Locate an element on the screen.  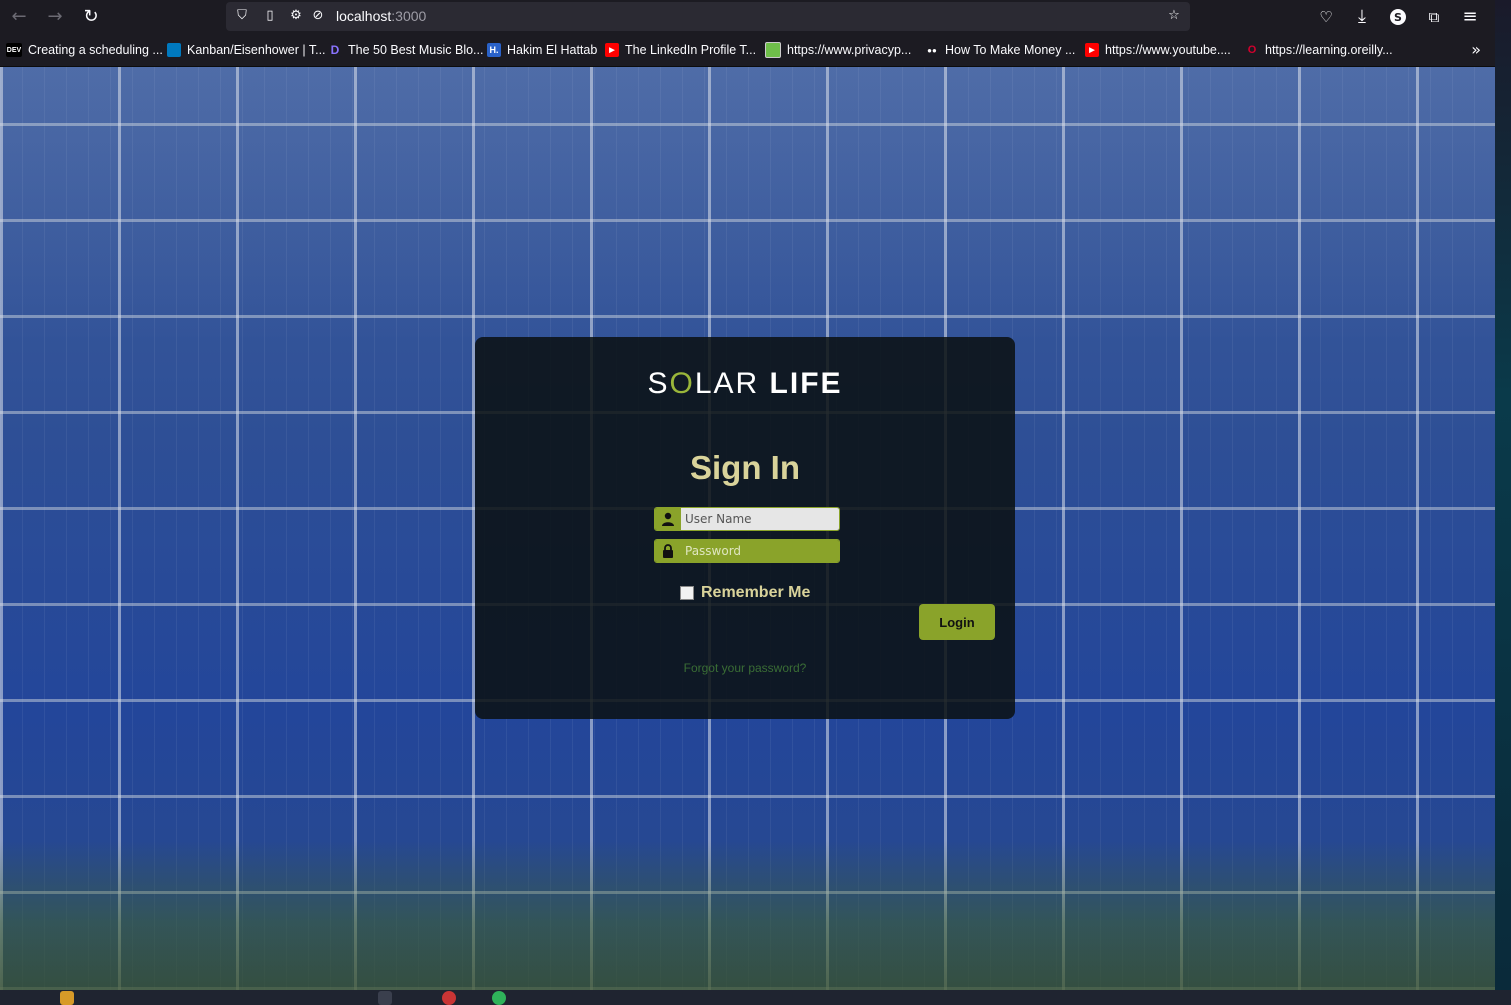
password-field is located at coordinates (747, 551).